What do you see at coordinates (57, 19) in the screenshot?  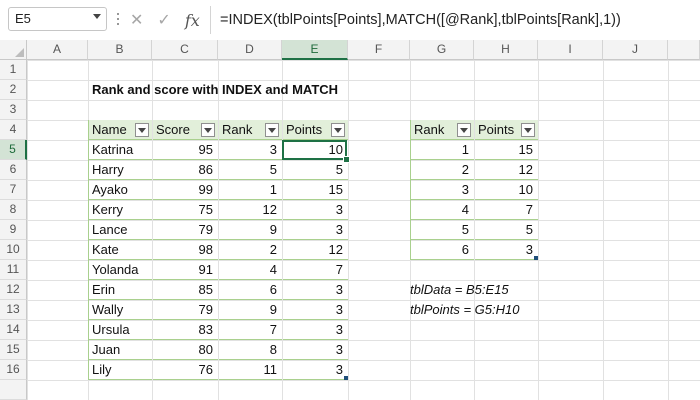 I see `name-box: E5` at bounding box center [57, 19].